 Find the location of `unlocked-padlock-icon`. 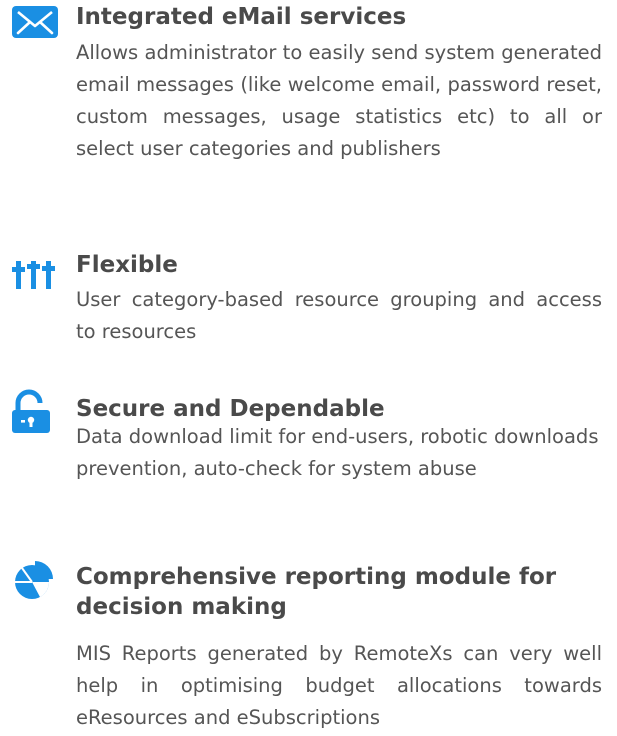

unlocked-padlock-icon is located at coordinates (35, 411).